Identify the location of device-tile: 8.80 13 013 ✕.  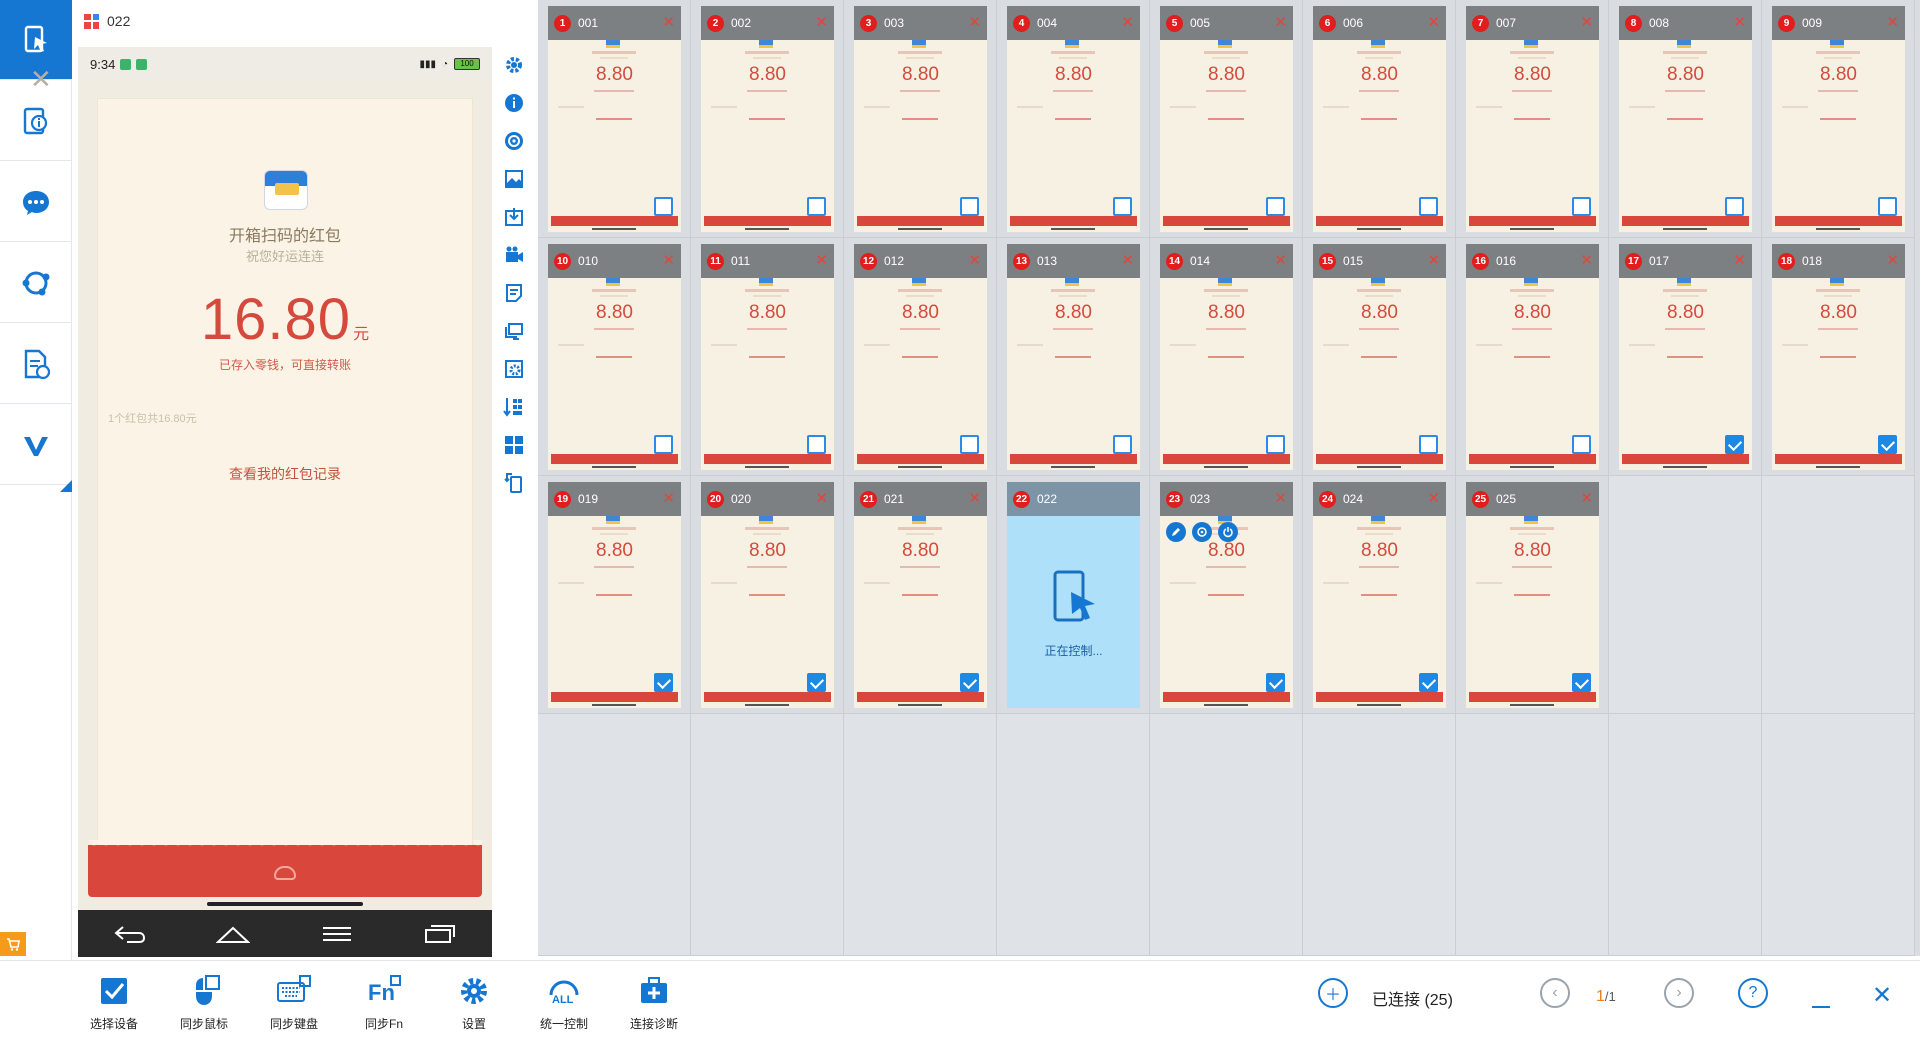
(1073, 357).